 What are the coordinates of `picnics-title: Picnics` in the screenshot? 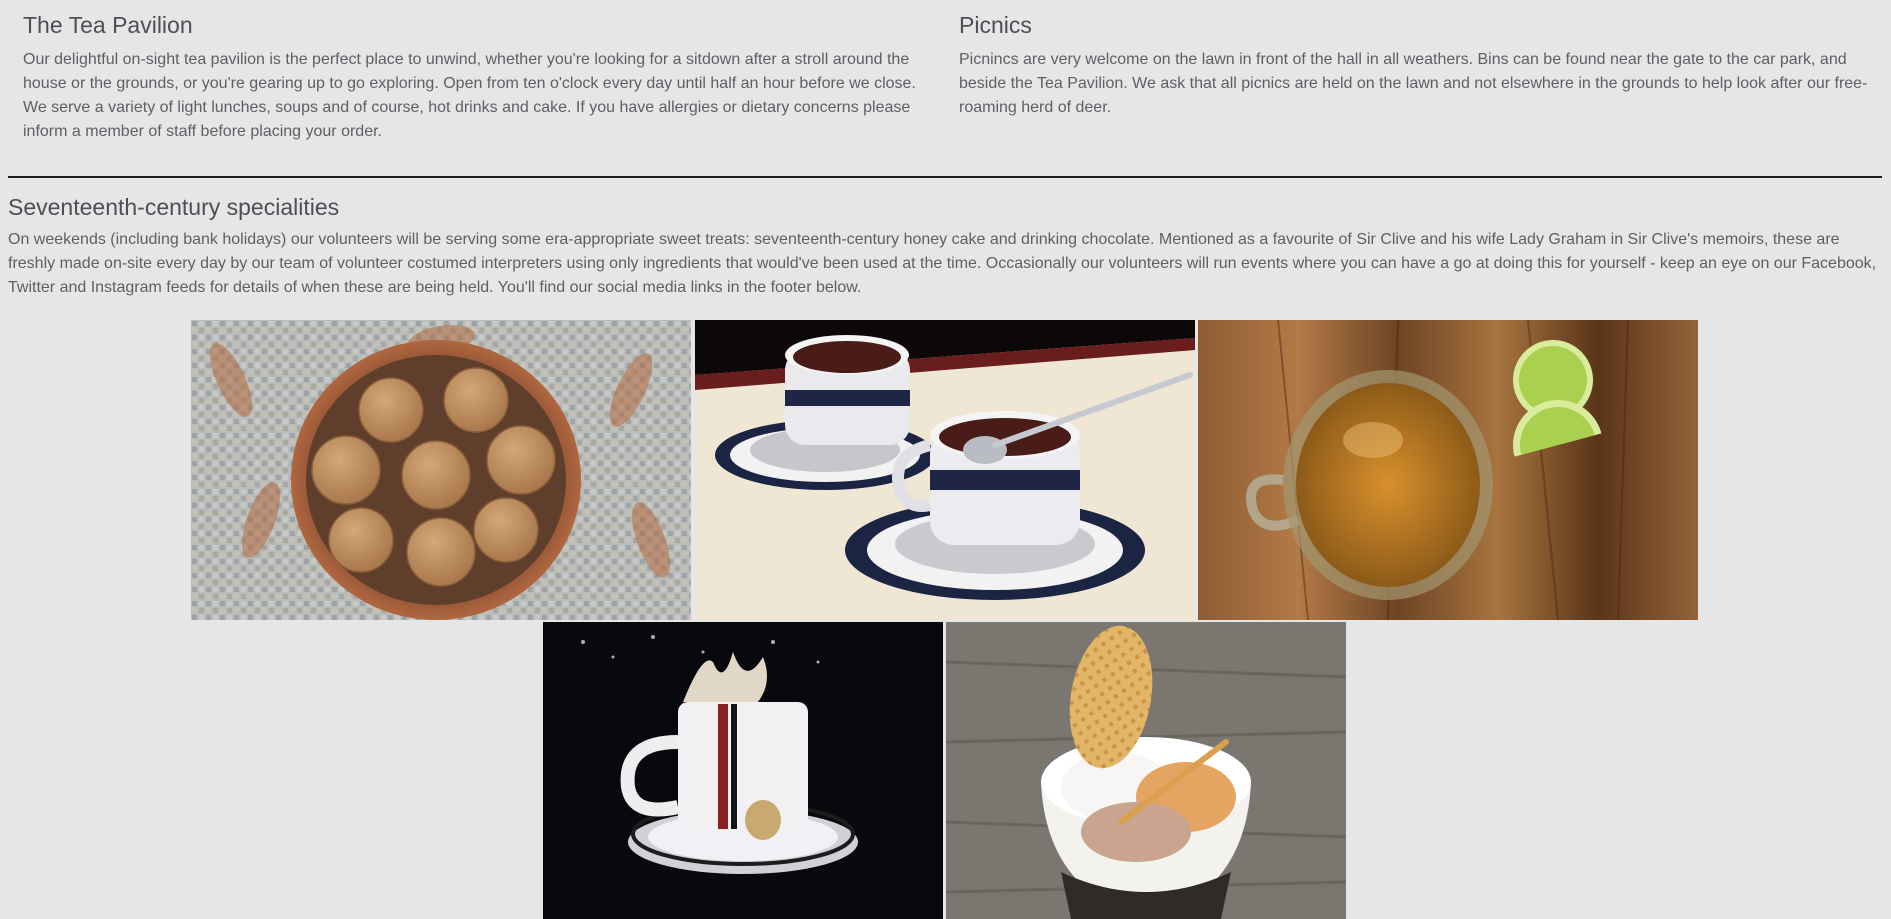 It's located at (995, 25).